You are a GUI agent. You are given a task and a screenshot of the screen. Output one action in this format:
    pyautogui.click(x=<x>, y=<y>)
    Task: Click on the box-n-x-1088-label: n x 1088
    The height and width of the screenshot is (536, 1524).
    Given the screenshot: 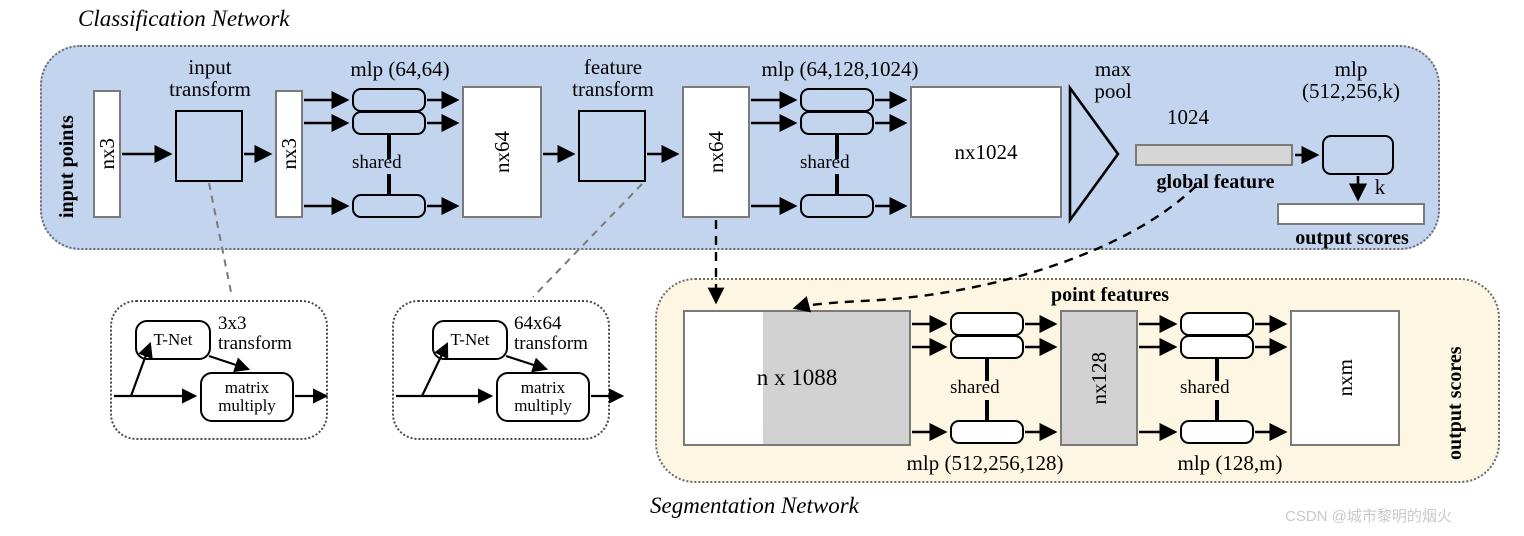 What is the action you would take?
    pyautogui.click(x=797, y=377)
    